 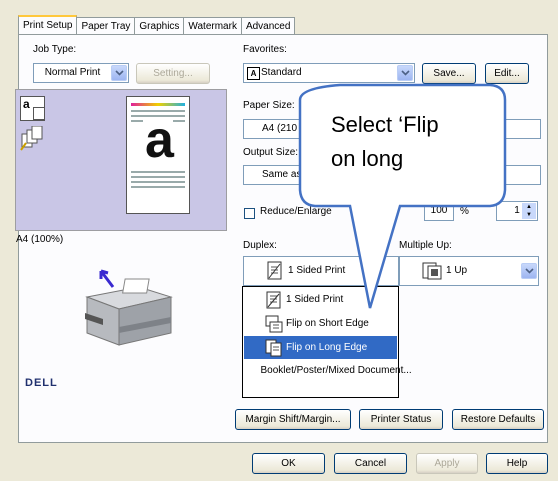 I want to click on callout-text: Select ‘Flip on long, so click(x=421, y=142).